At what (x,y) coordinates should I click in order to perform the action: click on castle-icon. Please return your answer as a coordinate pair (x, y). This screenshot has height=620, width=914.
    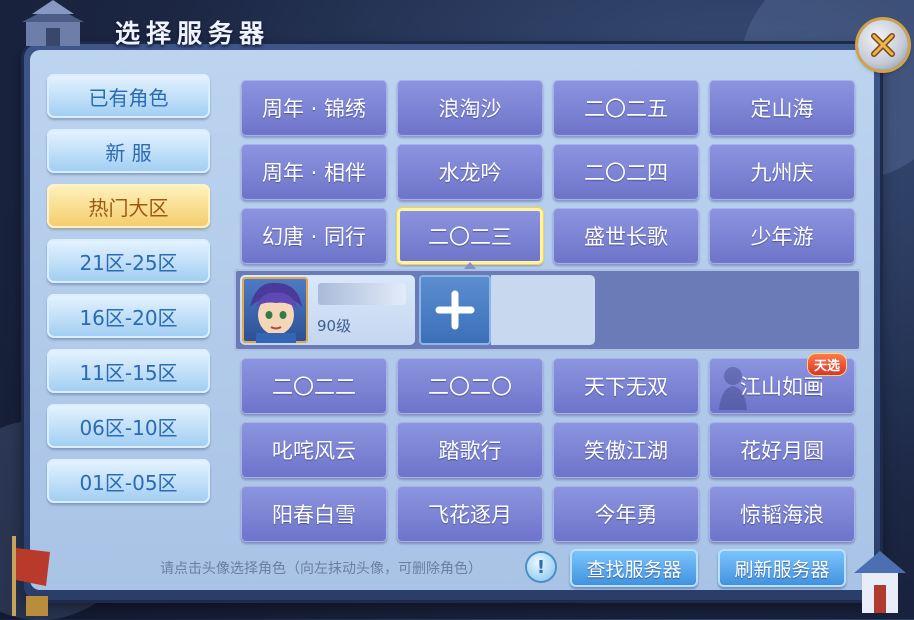
    Looking at the image, I should click on (53, 23).